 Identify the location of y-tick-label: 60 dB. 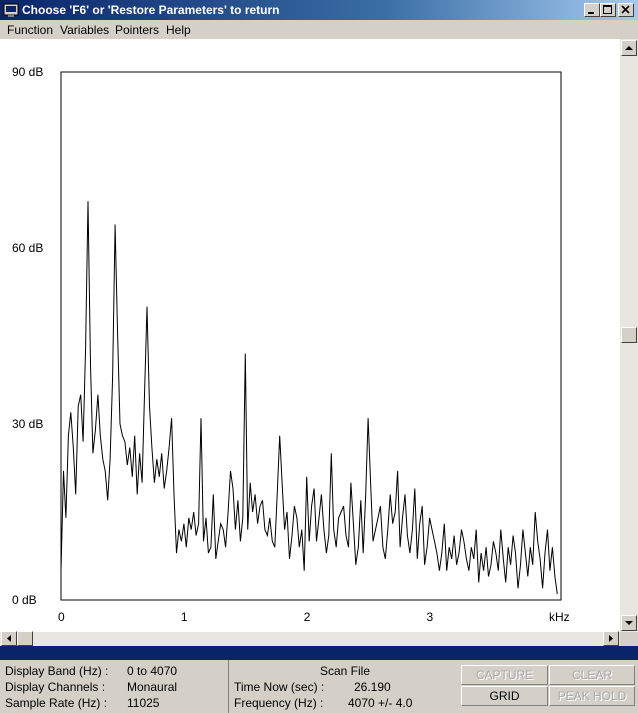
(27, 248).